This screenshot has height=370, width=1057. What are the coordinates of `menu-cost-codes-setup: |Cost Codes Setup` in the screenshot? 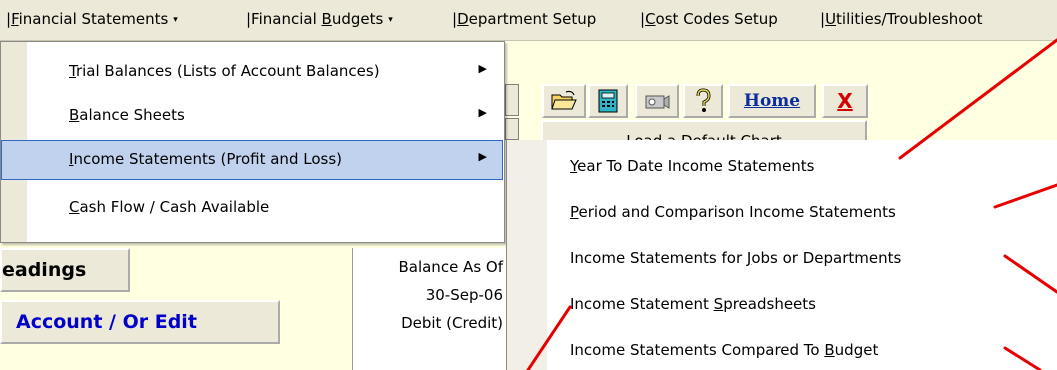 It's located at (709, 19).